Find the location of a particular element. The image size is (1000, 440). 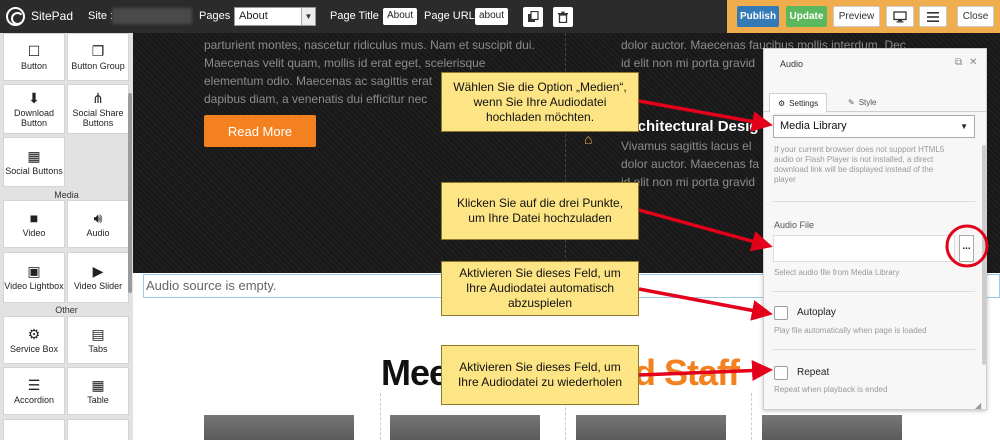

pages-select: About ▼ is located at coordinates (275, 16).